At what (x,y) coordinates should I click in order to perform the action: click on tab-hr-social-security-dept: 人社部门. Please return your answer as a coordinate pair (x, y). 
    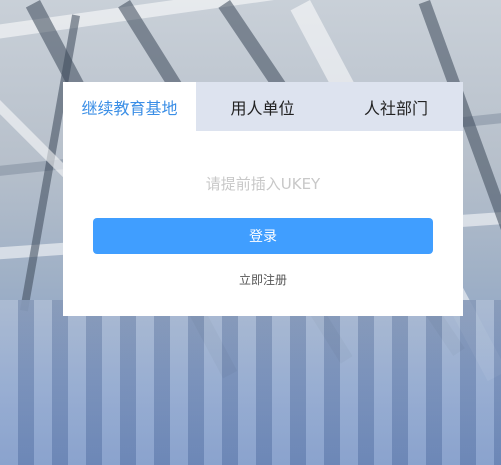
    Looking at the image, I should click on (396, 106).